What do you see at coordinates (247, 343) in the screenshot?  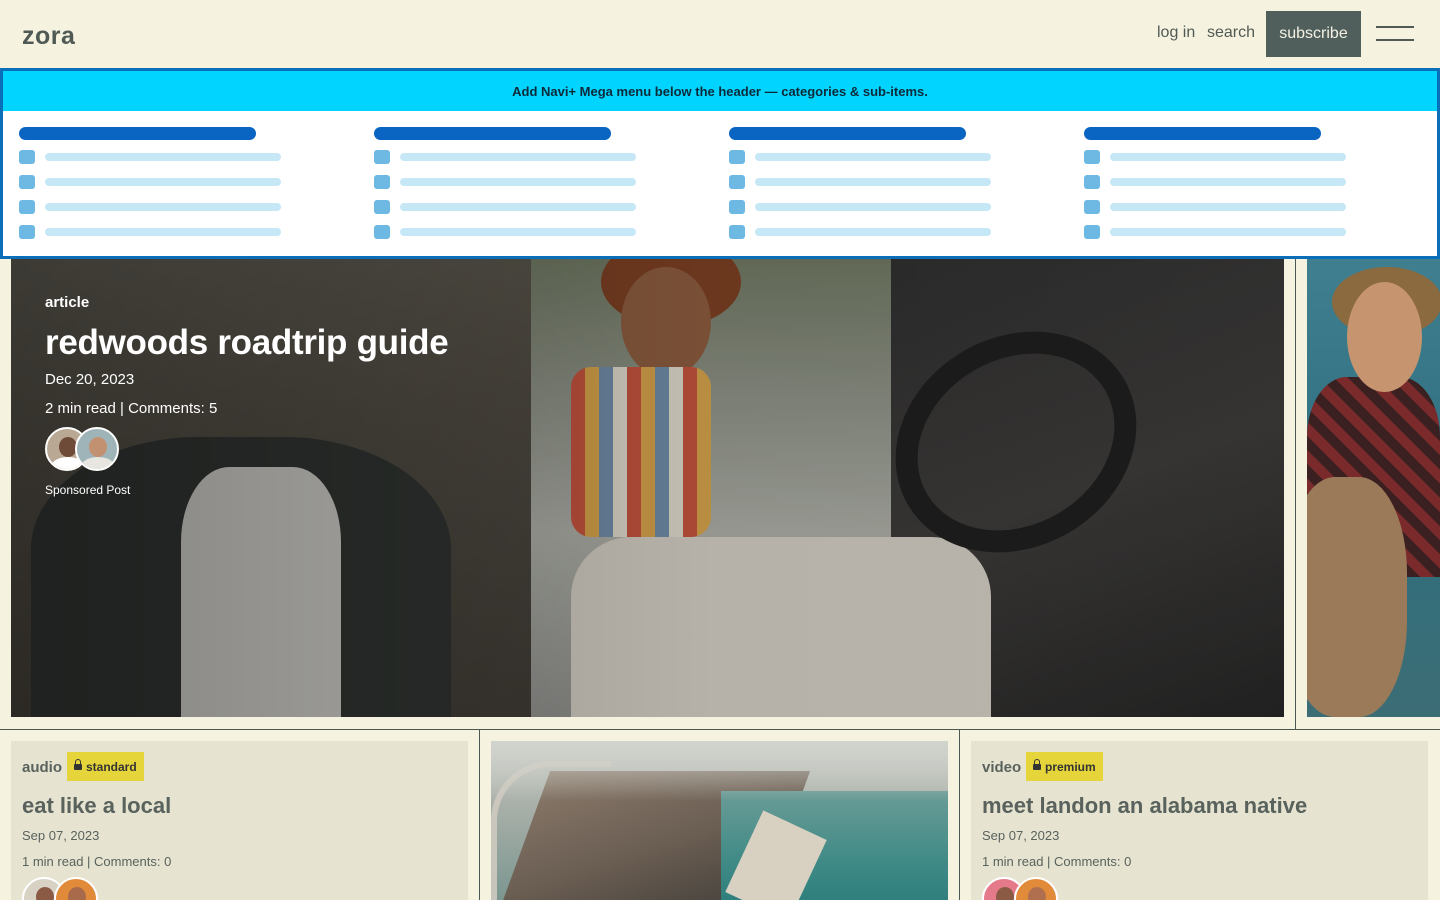 I see `hero-title: redwoods roadtrip guide` at bounding box center [247, 343].